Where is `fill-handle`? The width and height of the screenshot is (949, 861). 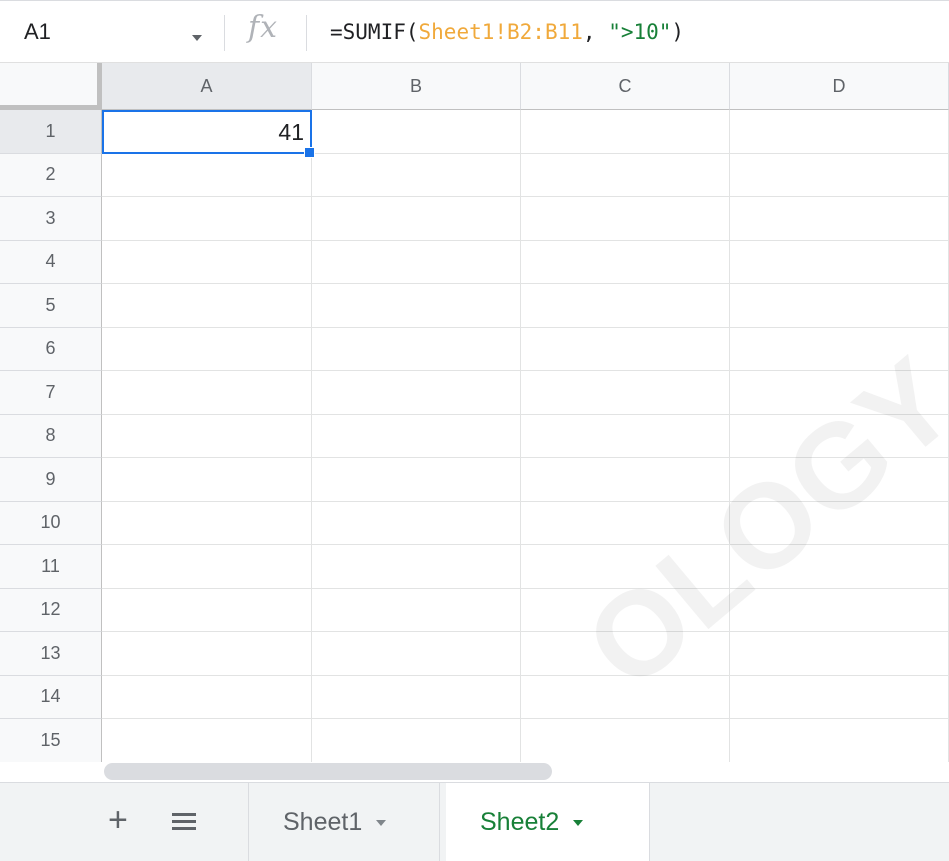 fill-handle is located at coordinates (309, 152).